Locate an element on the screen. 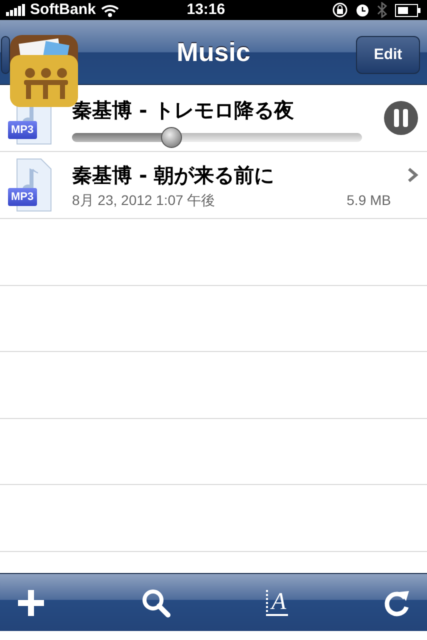 This screenshot has width=427, height=640. add-icon is located at coordinates (31, 603).